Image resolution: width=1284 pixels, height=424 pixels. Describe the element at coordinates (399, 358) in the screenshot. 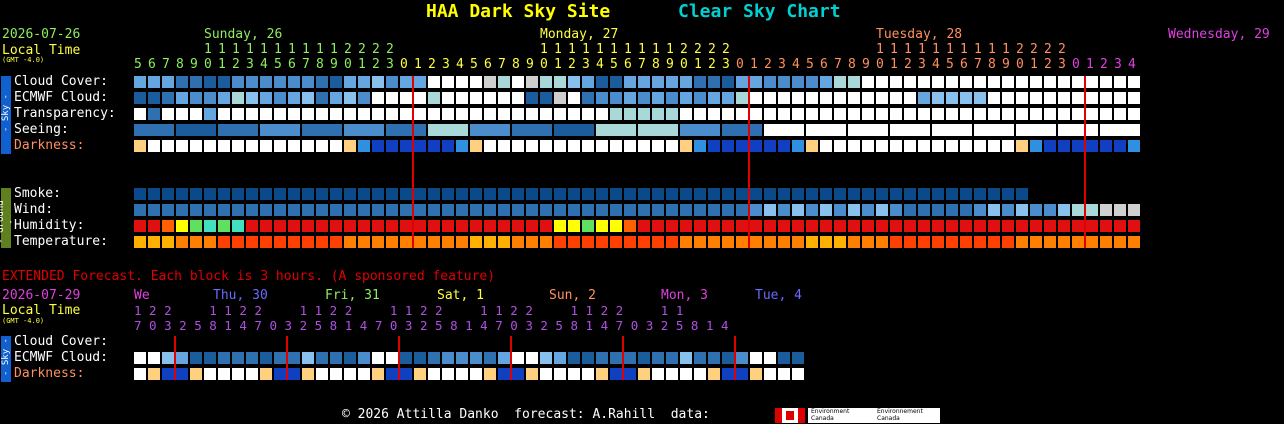

I see `extended-midnight-line` at that location.